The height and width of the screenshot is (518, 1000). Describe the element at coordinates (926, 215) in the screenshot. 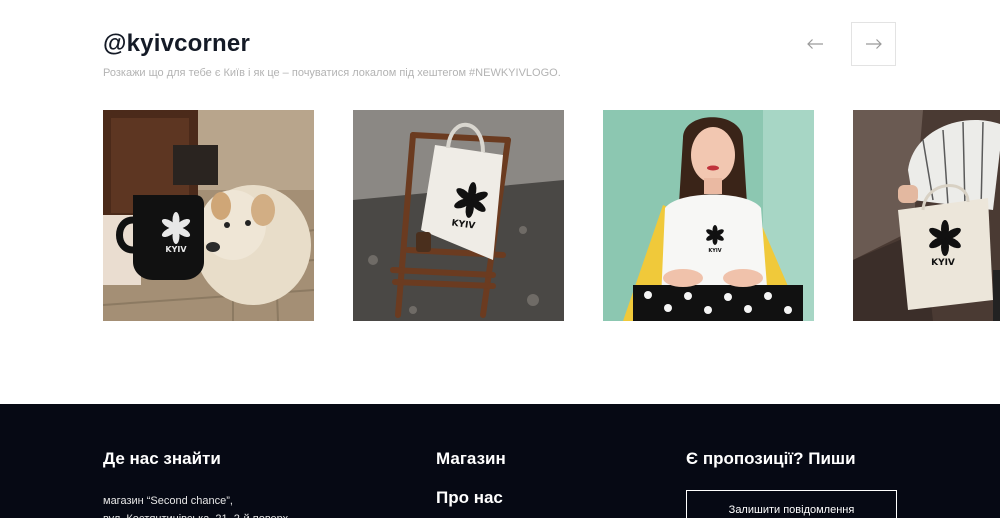

I see `instagram-photo-person-tote: KYIV` at that location.